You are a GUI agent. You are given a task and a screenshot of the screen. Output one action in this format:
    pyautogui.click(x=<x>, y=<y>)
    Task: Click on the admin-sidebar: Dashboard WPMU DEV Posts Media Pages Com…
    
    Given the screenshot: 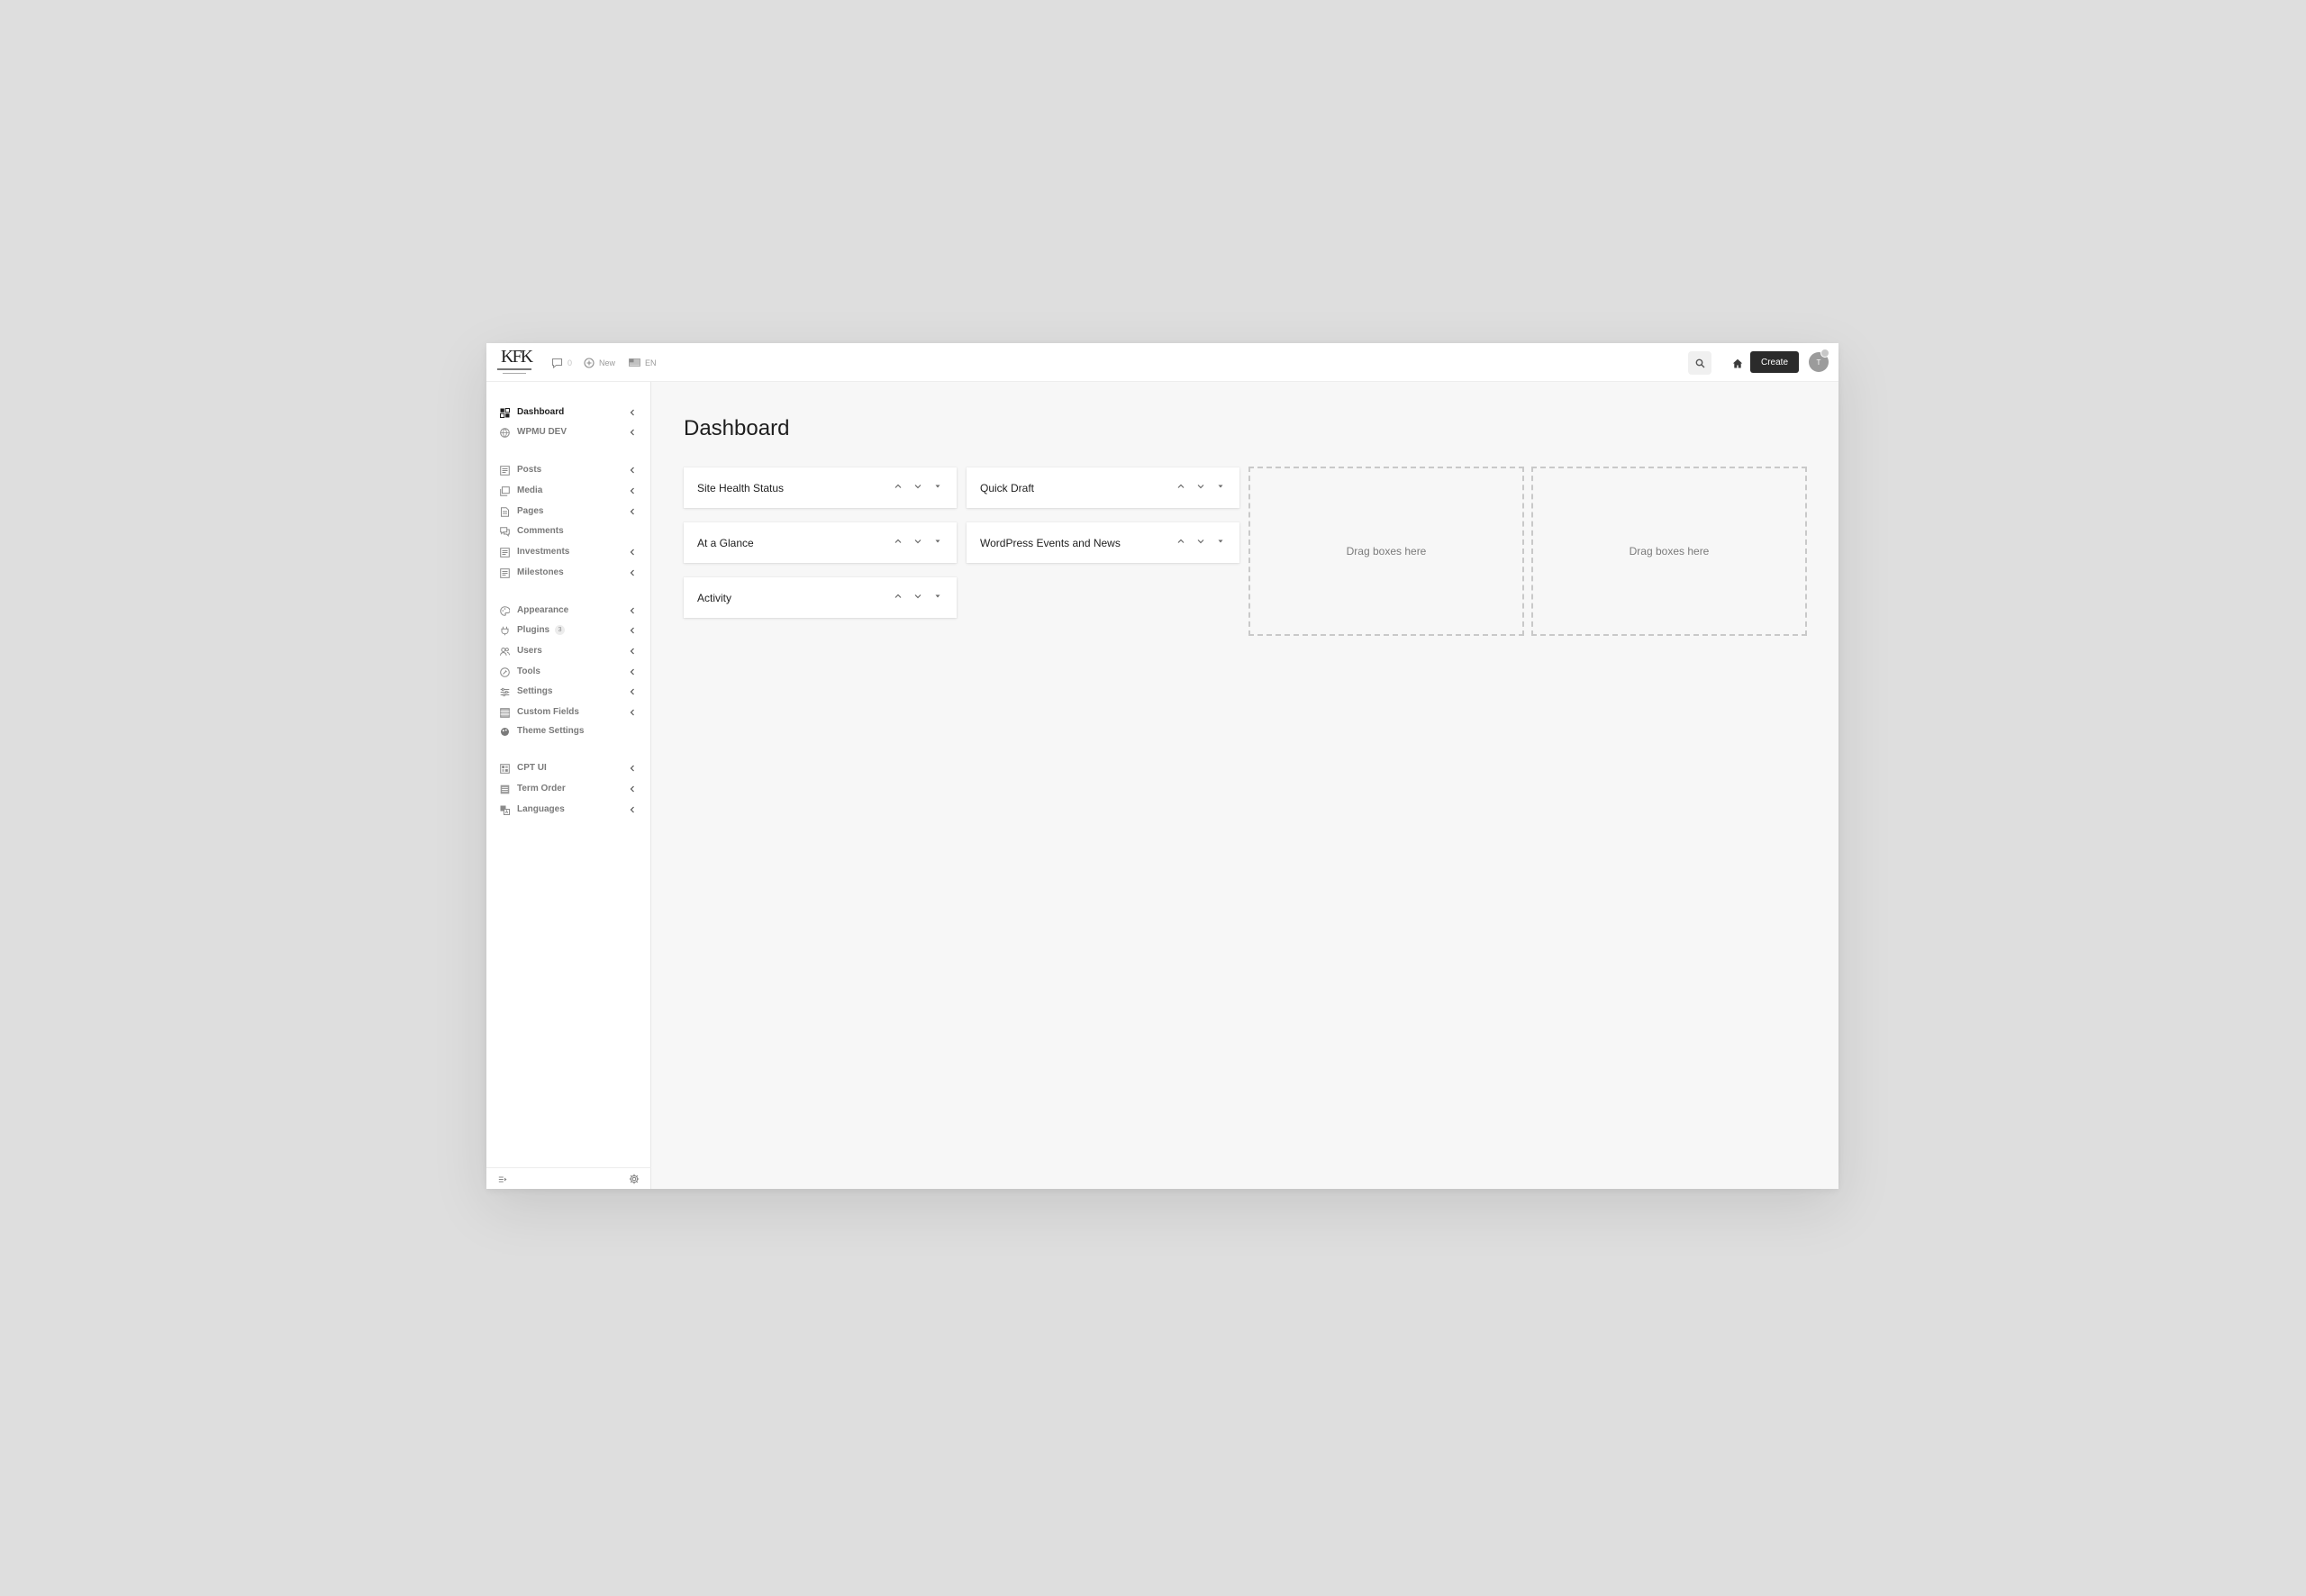 What is the action you would take?
    pyautogui.click(x=568, y=786)
    